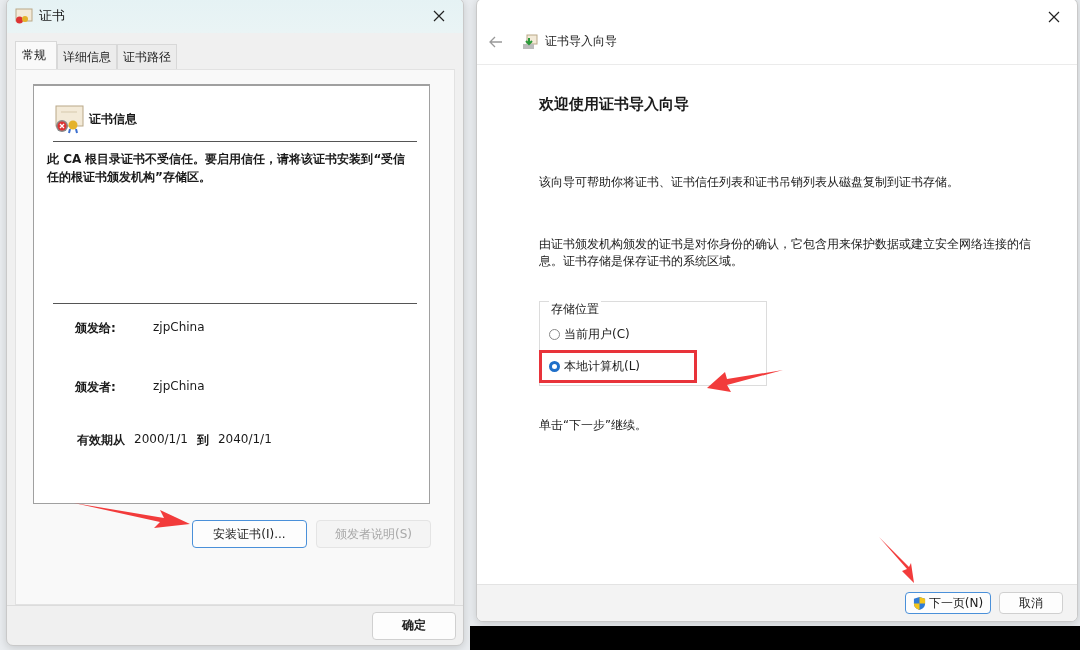 The height and width of the screenshot is (650, 1080). I want to click on next-button: 下一页(N), so click(948, 603).